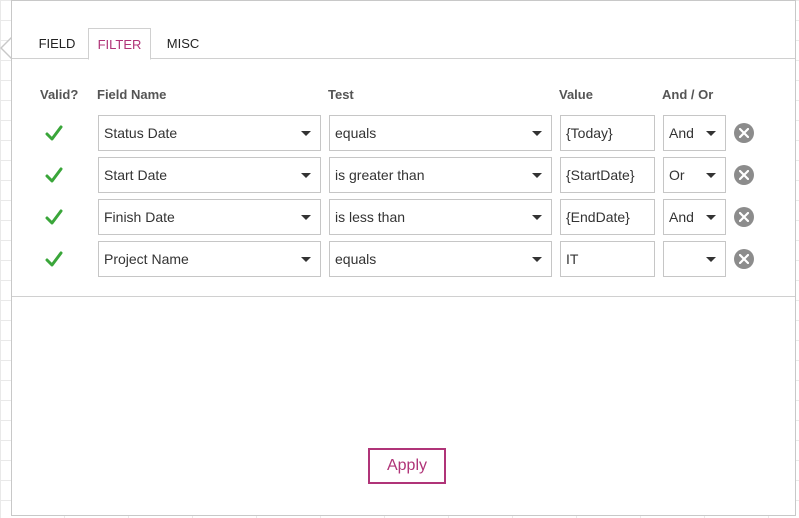  What do you see at coordinates (341, 94) in the screenshot?
I see `column-header-test: Test` at bounding box center [341, 94].